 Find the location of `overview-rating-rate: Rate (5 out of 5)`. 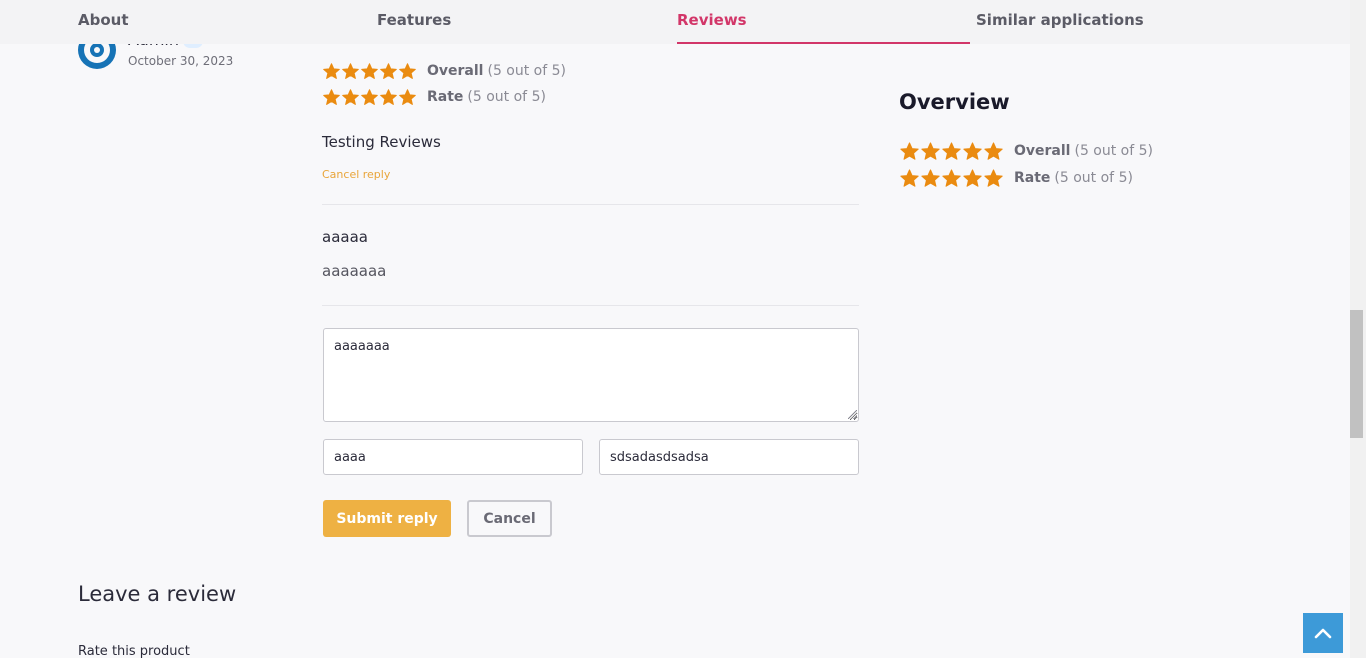

overview-rating-rate: Rate (5 out of 5) is located at coordinates (1016, 178).